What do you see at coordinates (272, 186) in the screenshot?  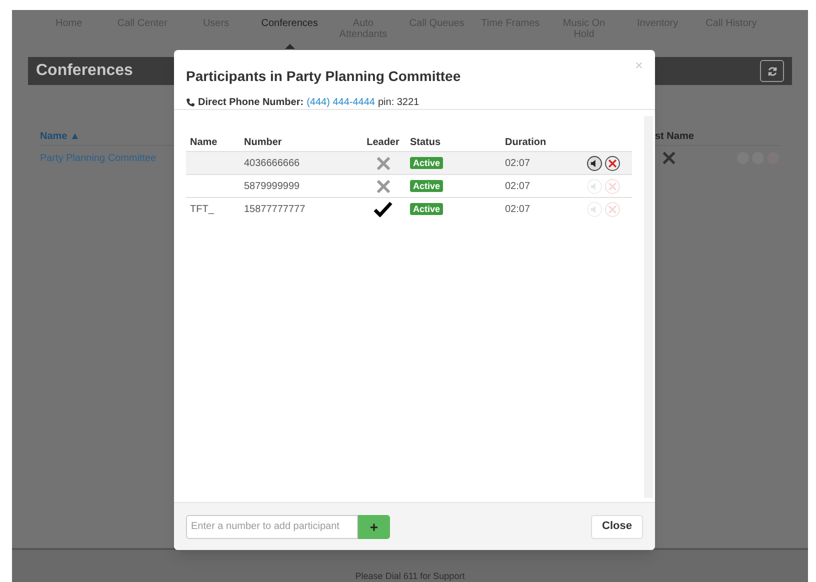 I see `participant-number: 5879999999` at bounding box center [272, 186].